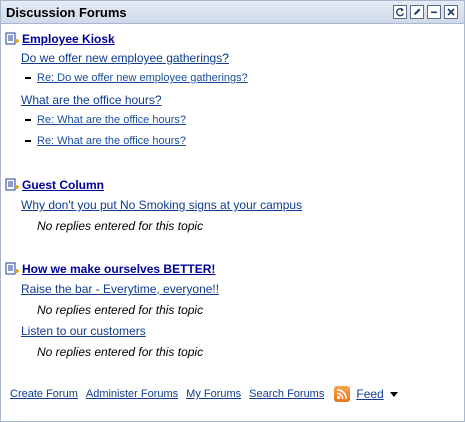 This screenshot has height=422, width=465. Describe the element at coordinates (369, 394) in the screenshot. I see `feed-link: Feed` at that location.